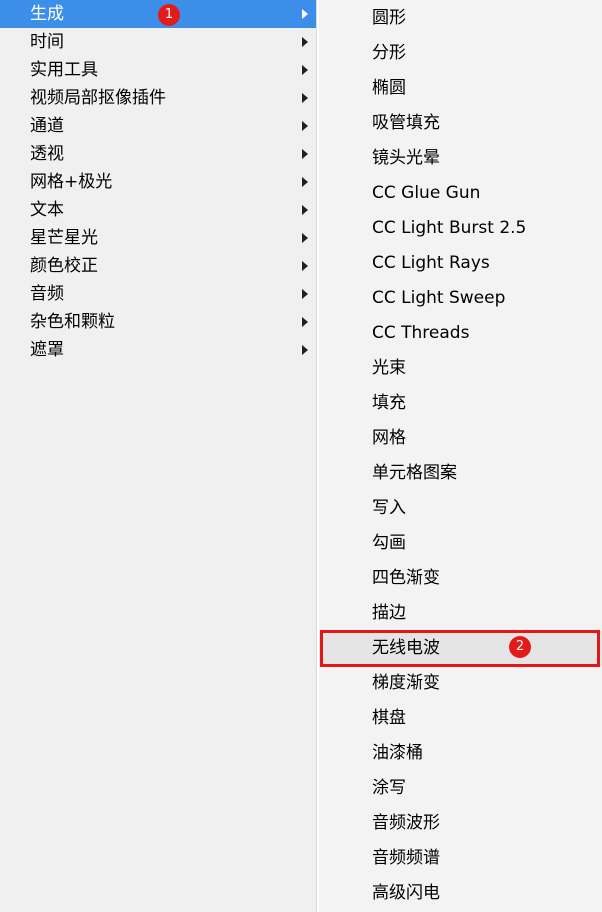  Describe the element at coordinates (47, 14) in the screenshot. I see `menu-item-label: 生成` at that location.